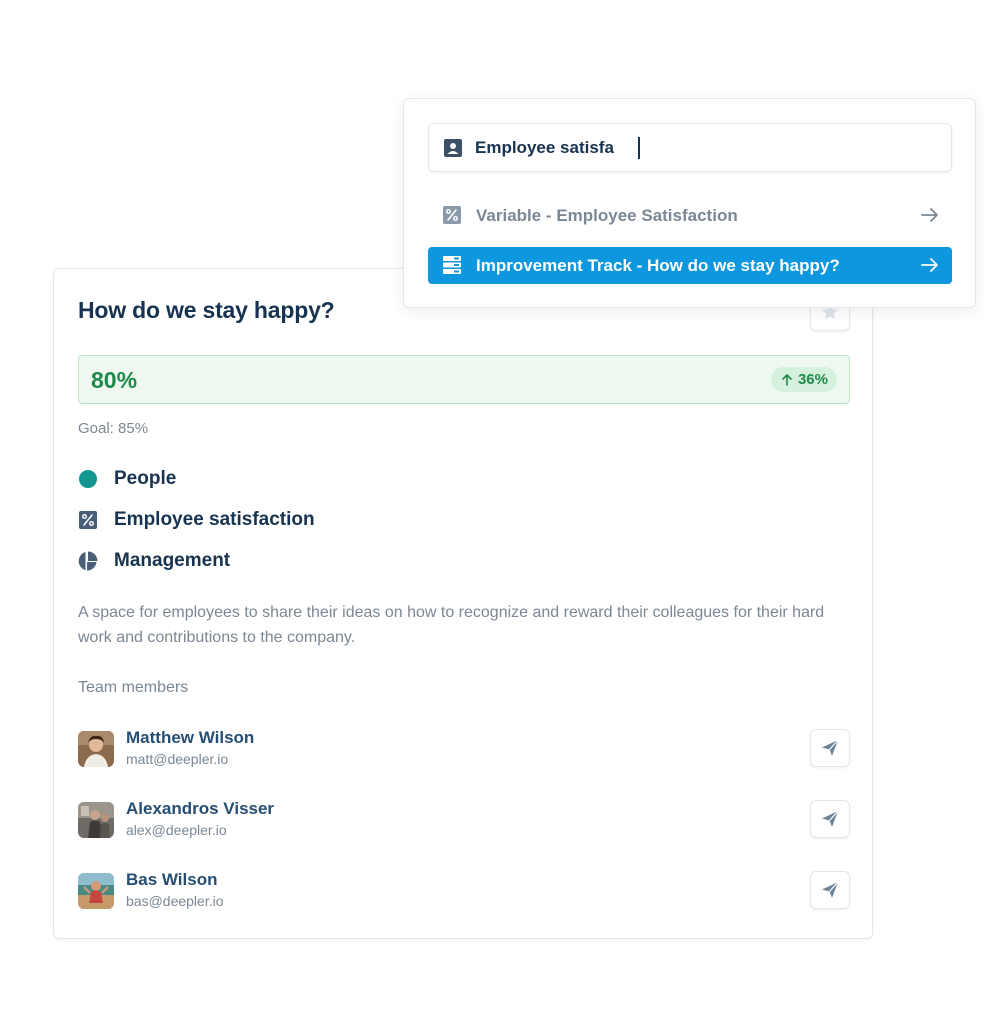 The height and width of the screenshot is (1034, 1000). I want to click on team-members-label: Team members, so click(133, 687).